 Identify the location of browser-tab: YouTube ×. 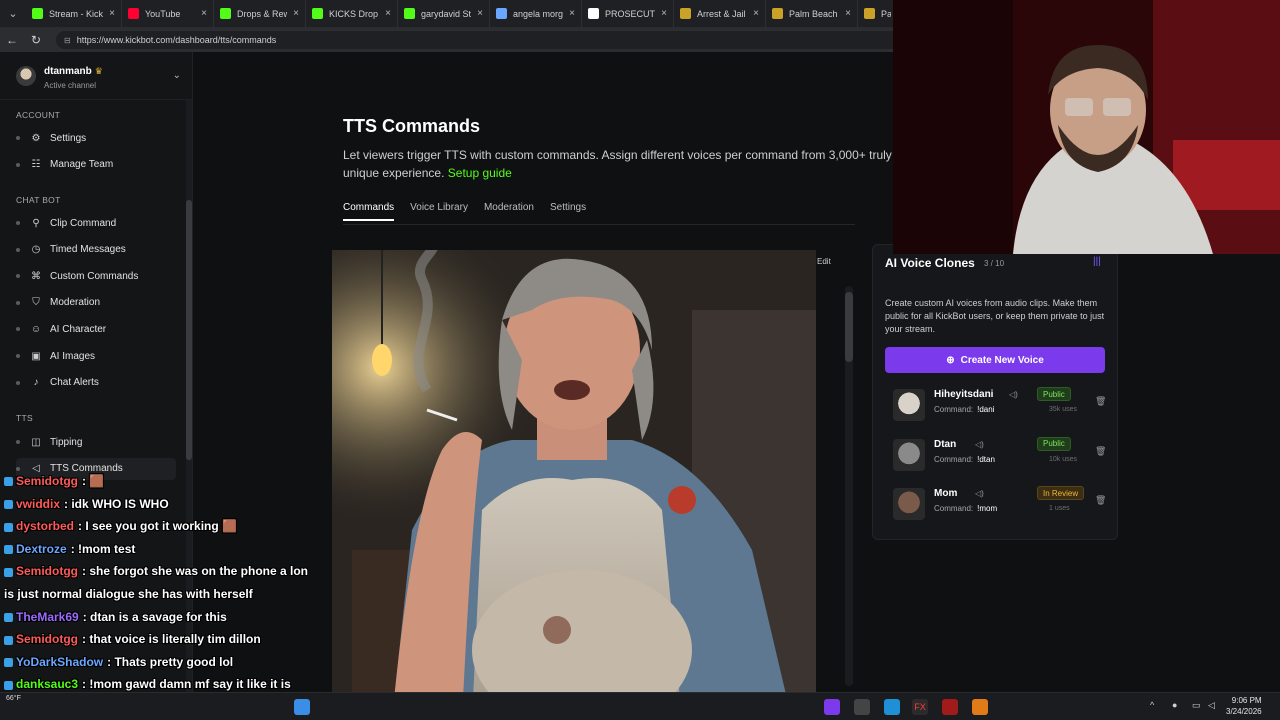
(168, 14).